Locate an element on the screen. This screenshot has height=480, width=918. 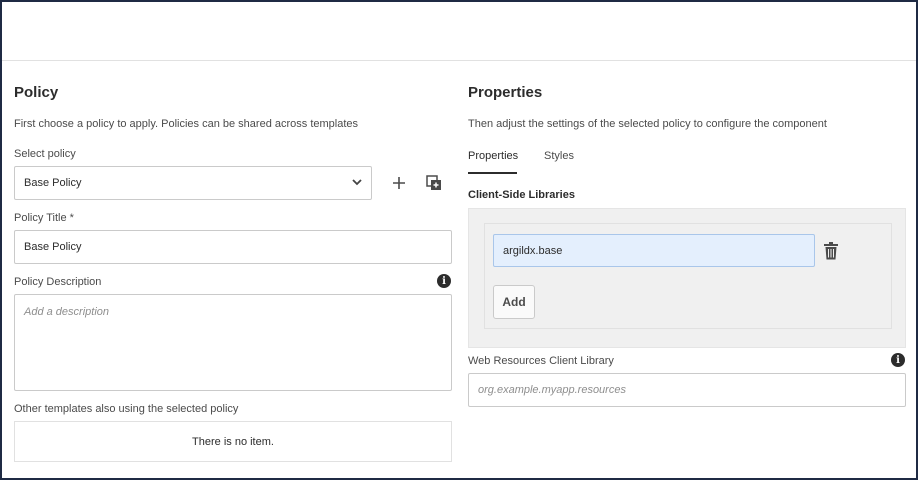
policy-heading: Policy is located at coordinates (36, 92).